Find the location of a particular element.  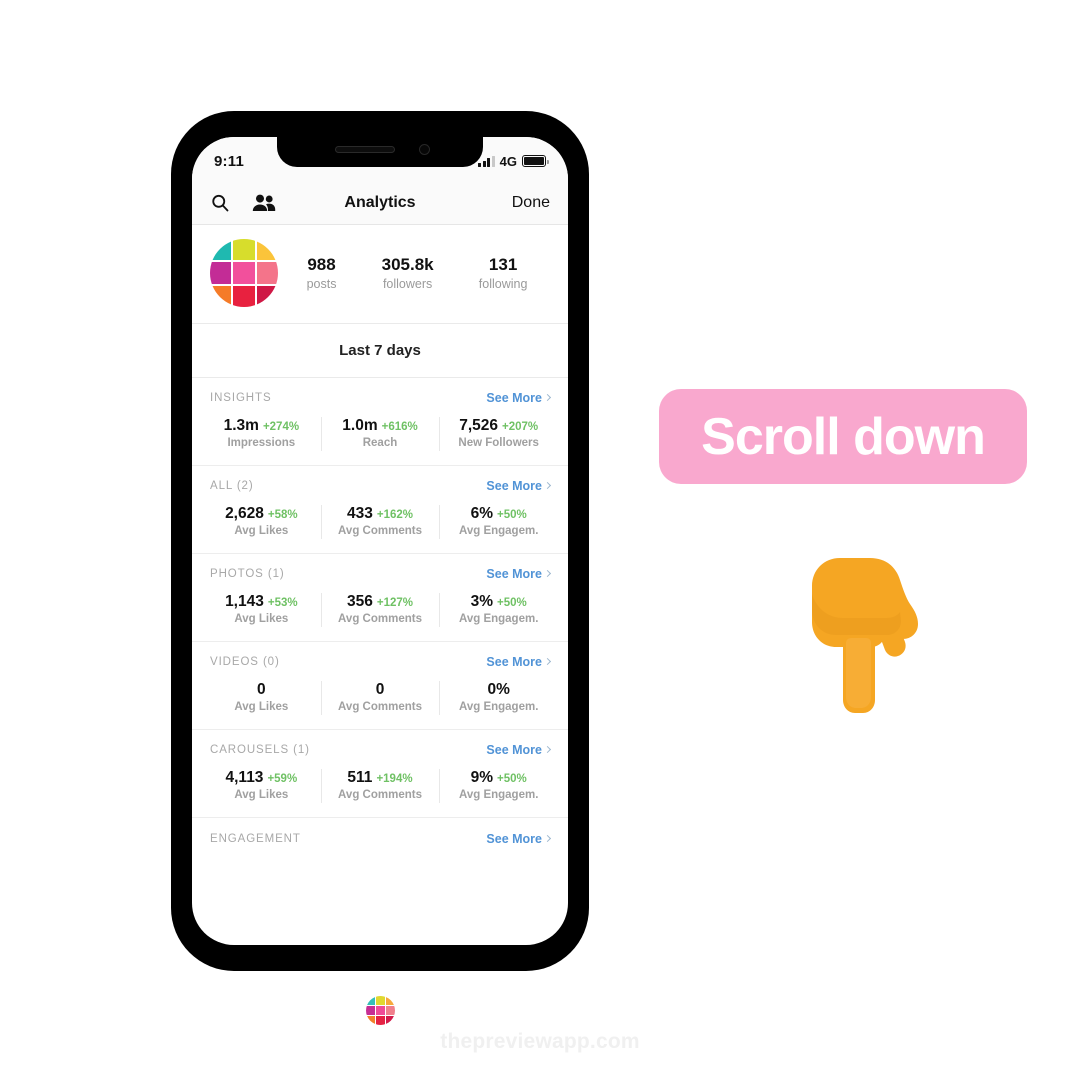

metric-delta-badge: +207% is located at coordinates (520, 427).